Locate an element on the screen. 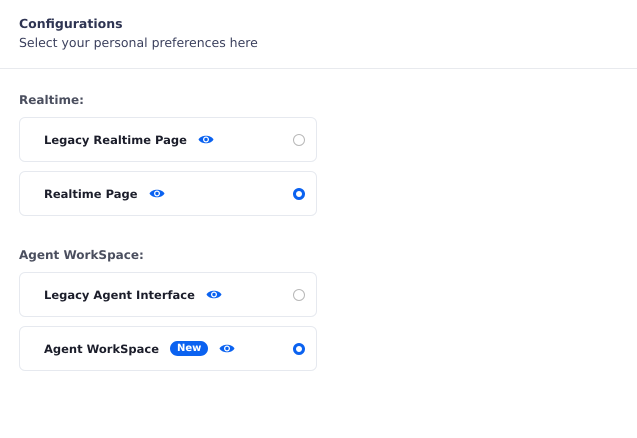 The width and height of the screenshot is (637, 438). option-label: Legacy Realtime Page is located at coordinates (115, 139).